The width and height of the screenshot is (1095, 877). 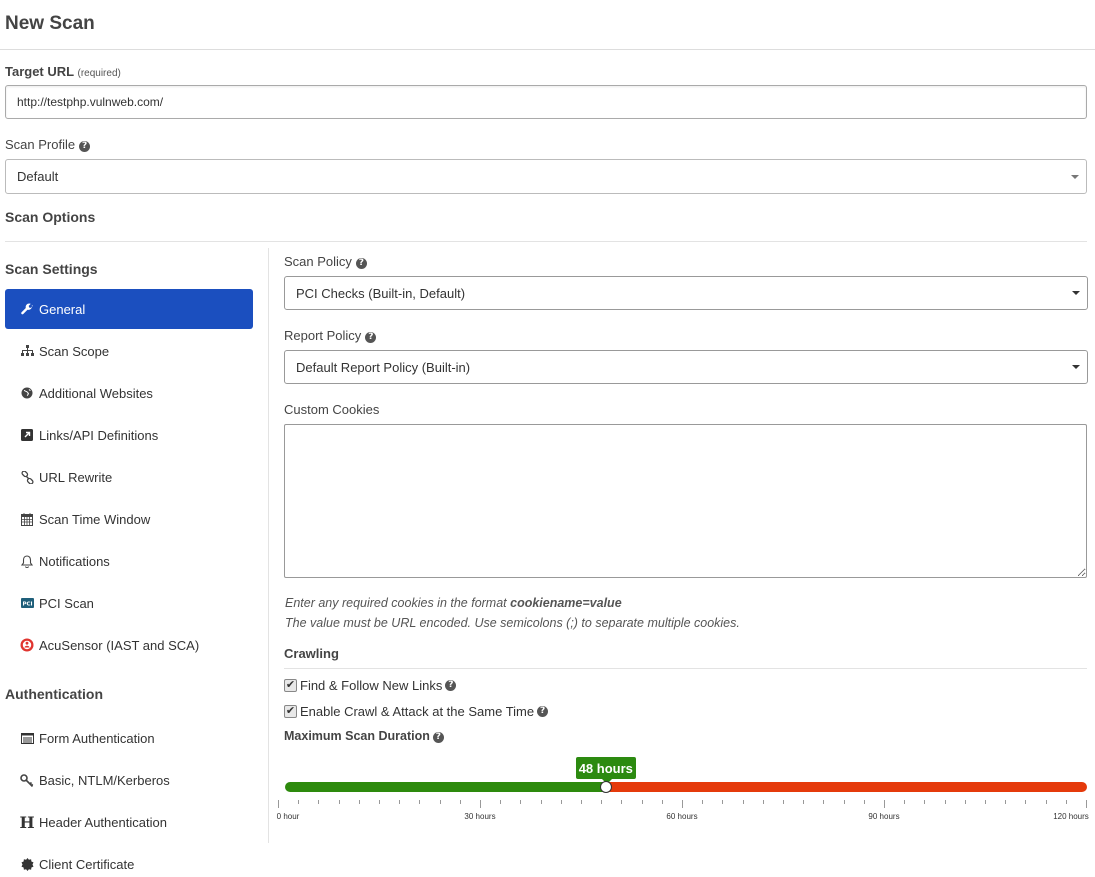 I want to click on certificate-icon, so click(x=27, y=864).